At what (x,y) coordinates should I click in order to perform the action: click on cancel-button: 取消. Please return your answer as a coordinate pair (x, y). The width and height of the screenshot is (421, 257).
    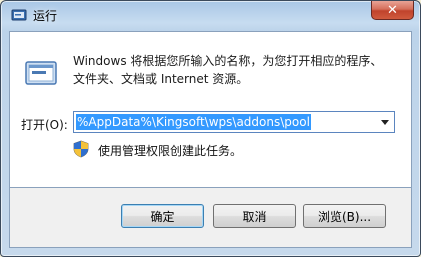
    Looking at the image, I should click on (254, 216).